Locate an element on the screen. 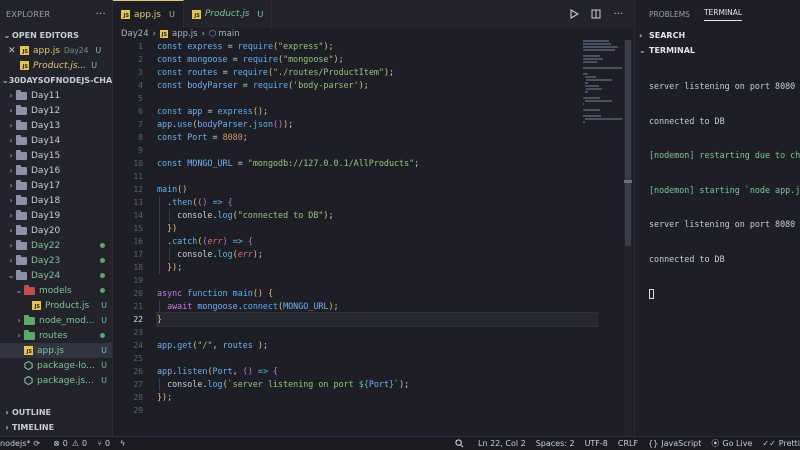 This screenshot has width=800, height=450. modified-dot is located at coordinates (102, 275).